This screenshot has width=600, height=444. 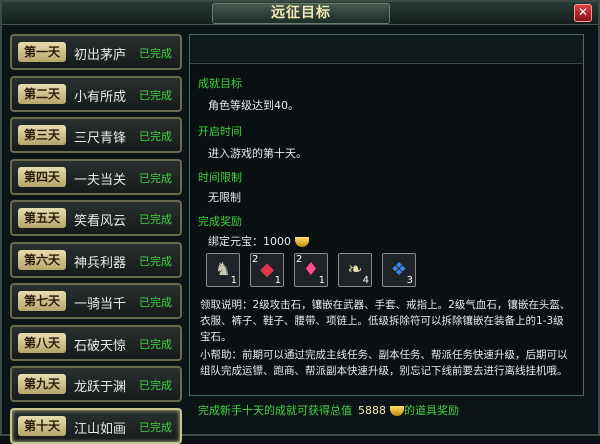 I want to click on panel-header-strip, so click(x=386, y=49).